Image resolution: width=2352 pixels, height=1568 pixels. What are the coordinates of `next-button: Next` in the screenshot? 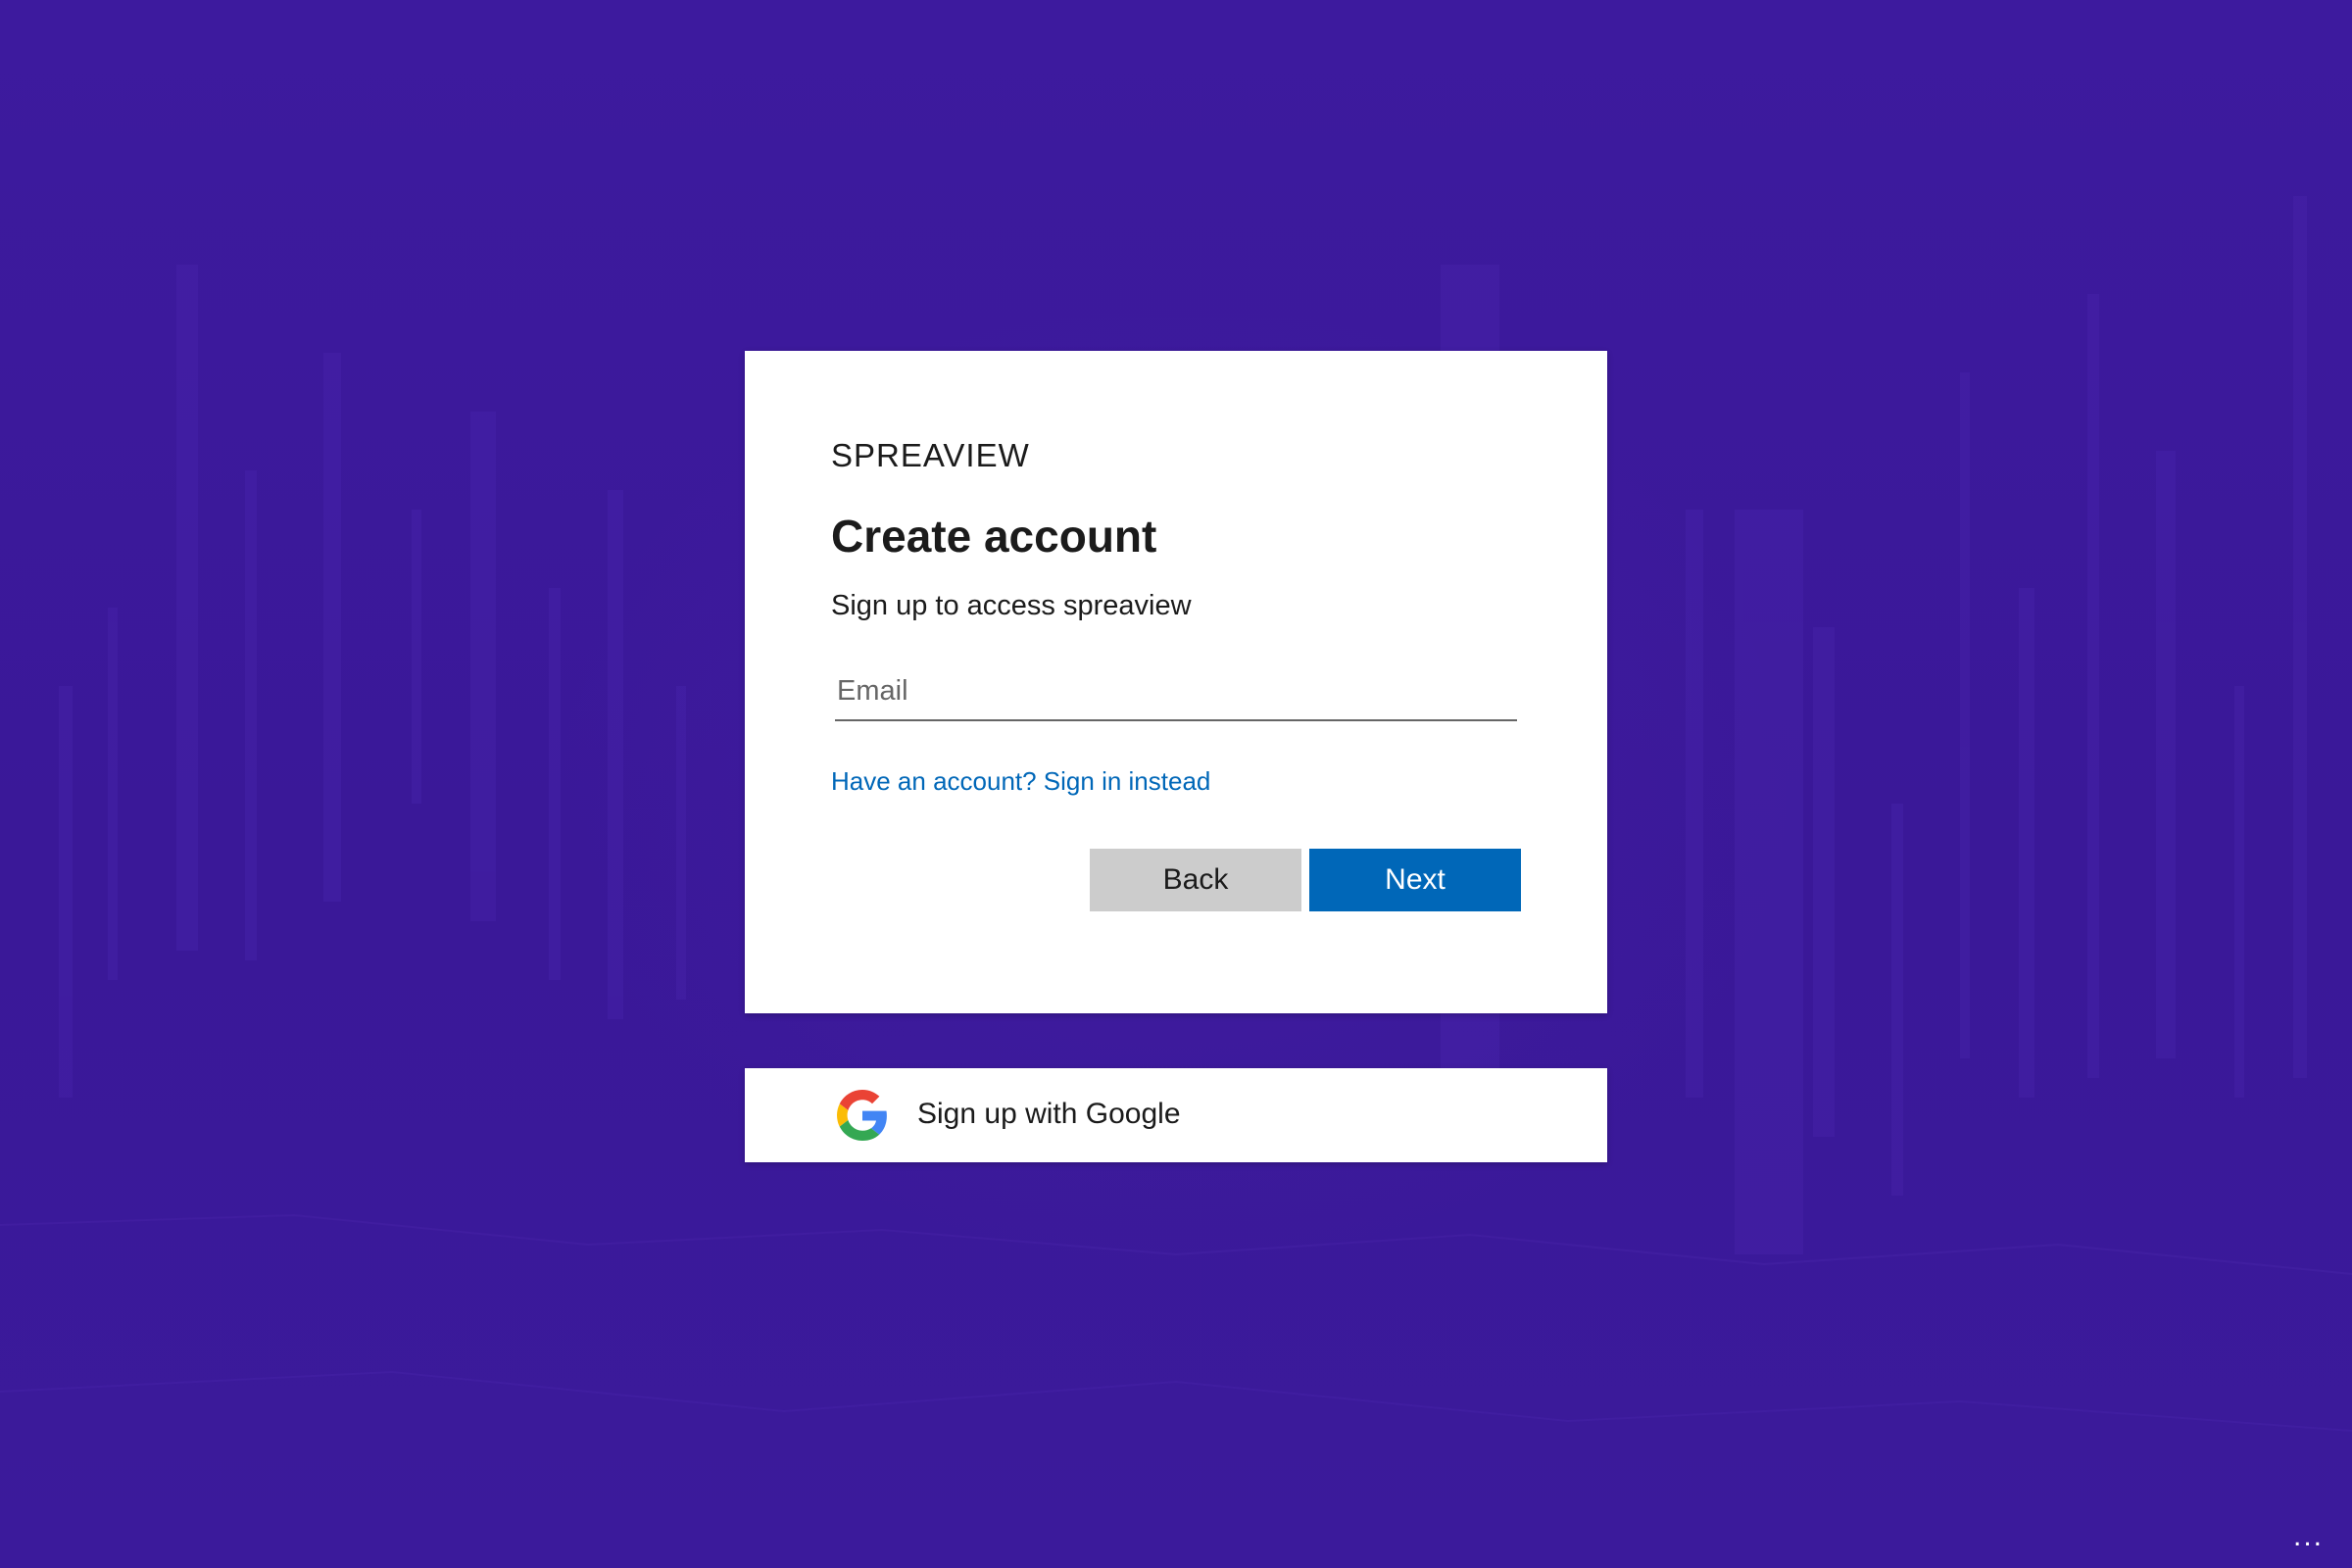 It's located at (1415, 880).